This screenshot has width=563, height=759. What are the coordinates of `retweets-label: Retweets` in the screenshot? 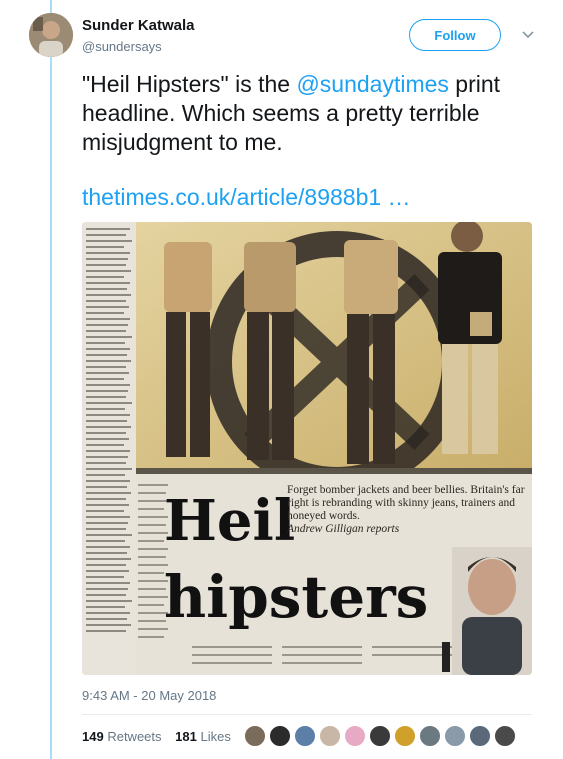 It's located at (134, 736).